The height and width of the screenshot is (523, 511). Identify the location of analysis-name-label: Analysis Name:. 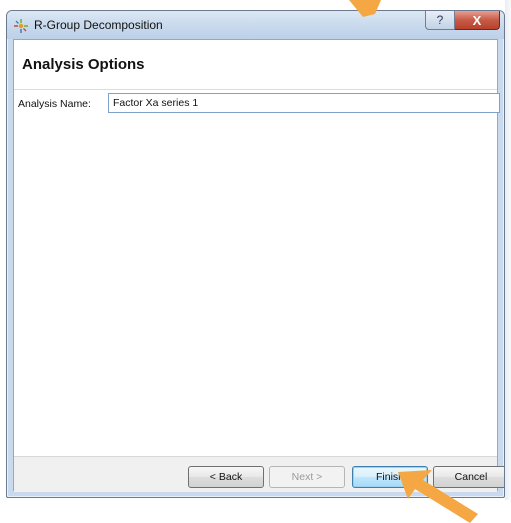
(54, 104).